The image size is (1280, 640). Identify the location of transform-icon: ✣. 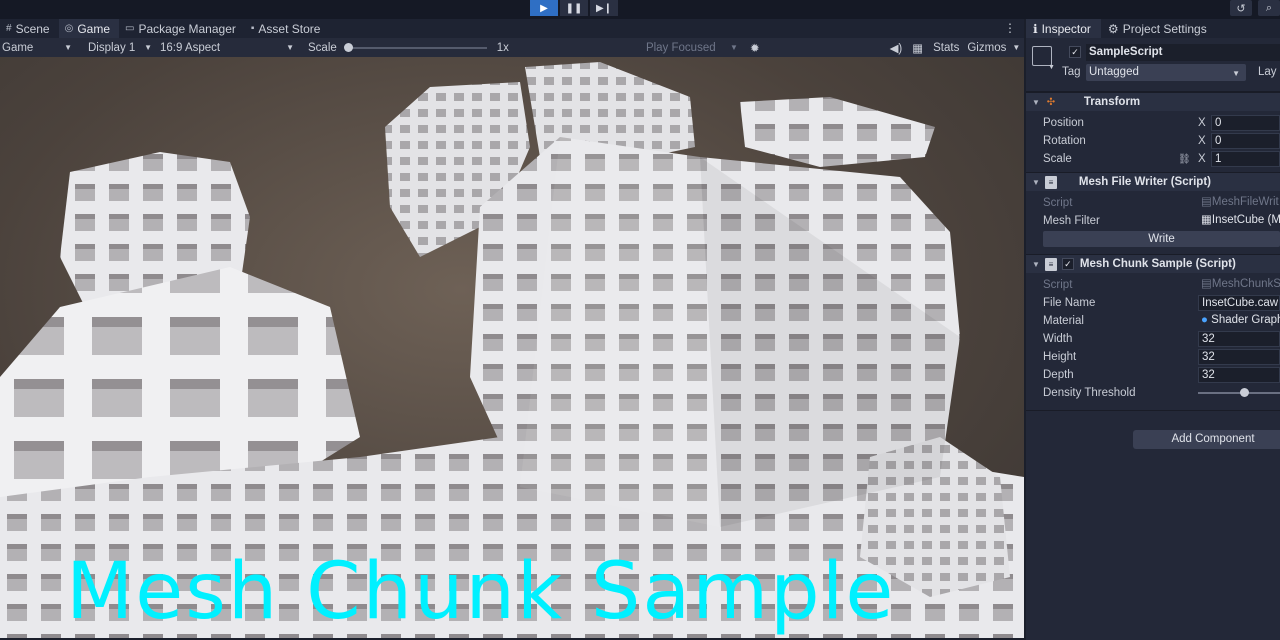
(1051, 102).